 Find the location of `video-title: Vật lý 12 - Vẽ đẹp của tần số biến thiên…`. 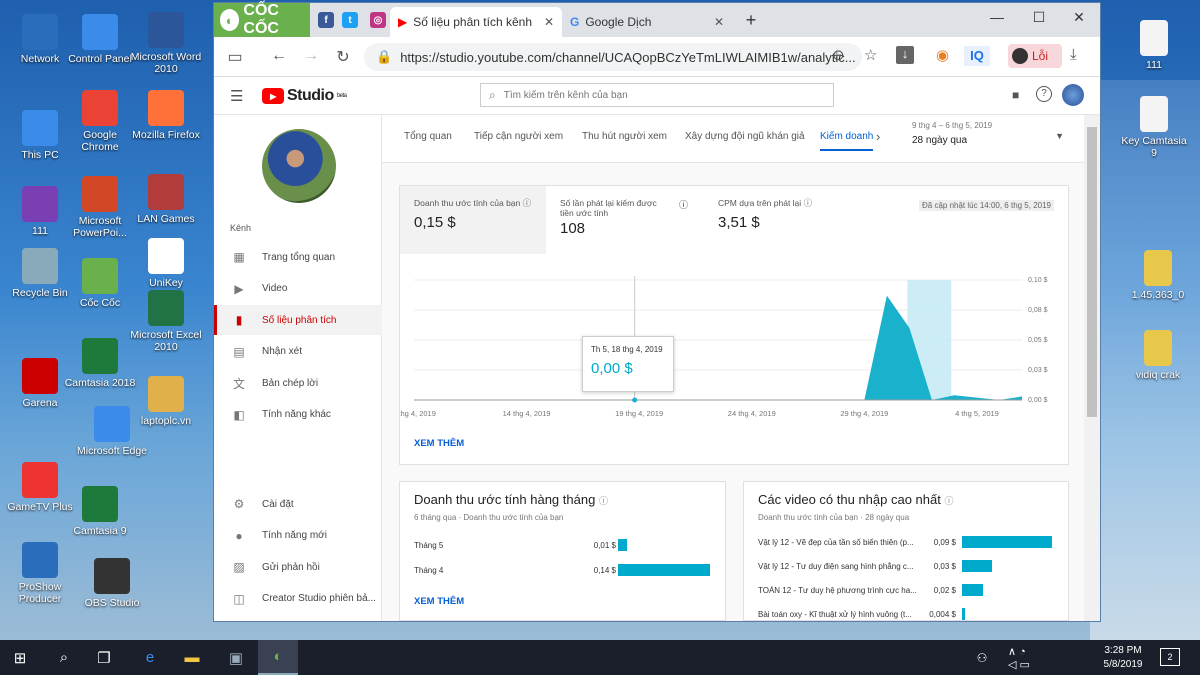

video-title: Vật lý 12 - Vẽ đẹp của tần số biến thiên… is located at coordinates (840, 546).